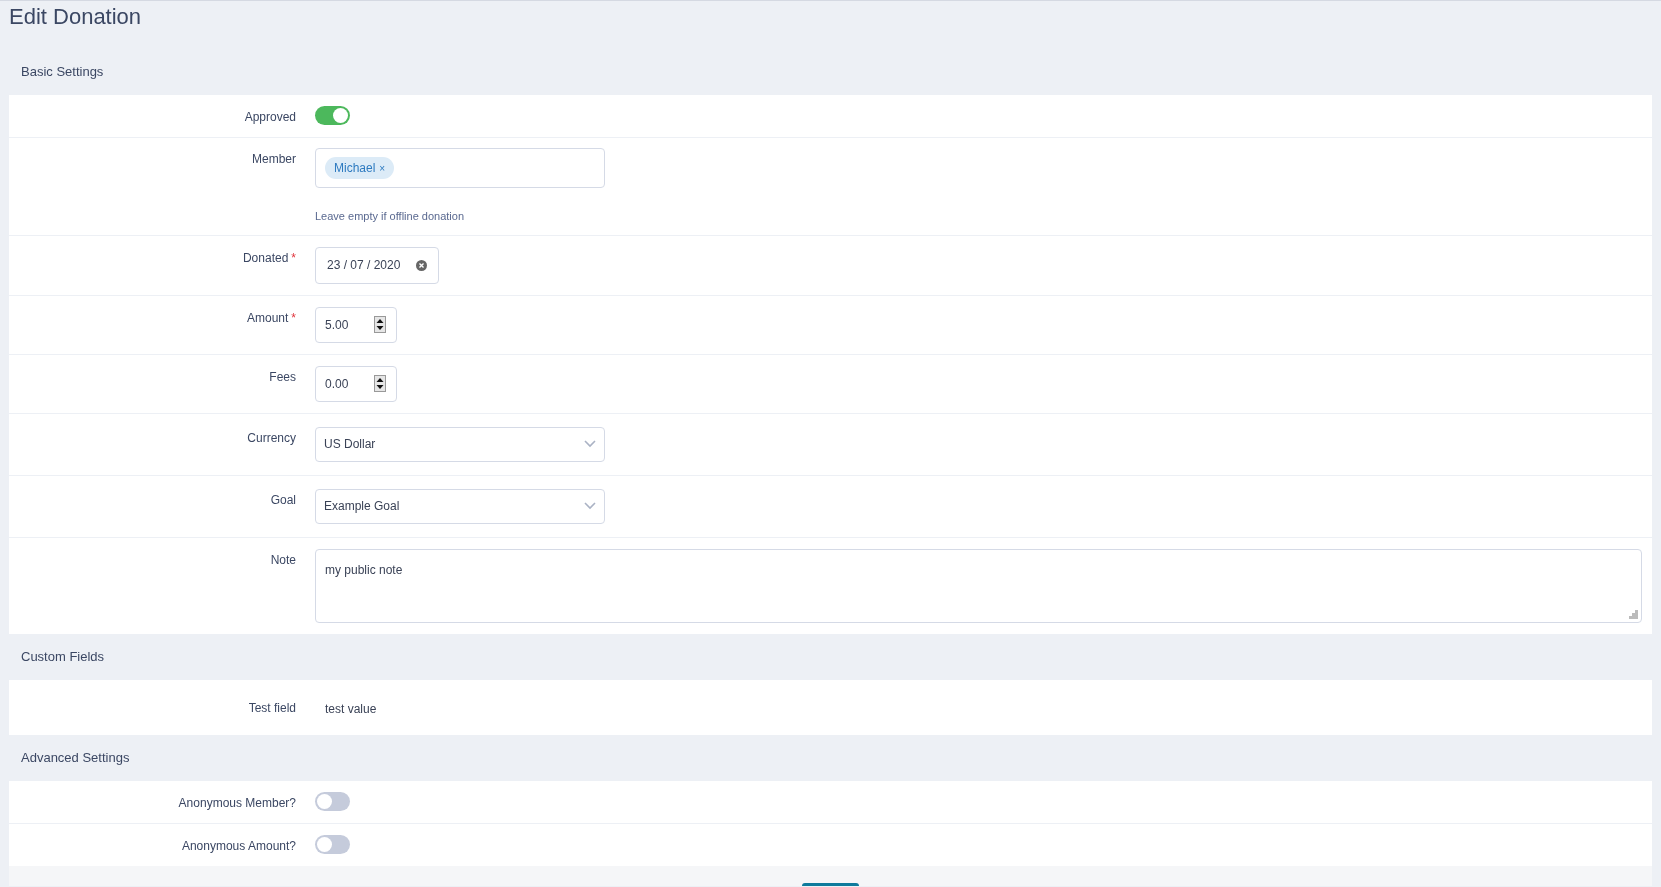 The height and width of the screenshot is (887, 1661). Describe the element at coordinates (283, 500) in the screenshot. I see `field-label: Goal` at that location.